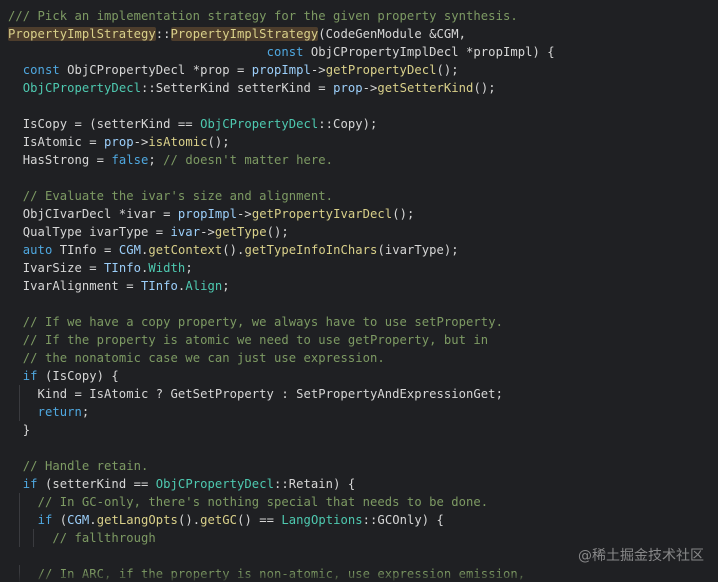  I want to click on code-token: Align, so click(204, 286).